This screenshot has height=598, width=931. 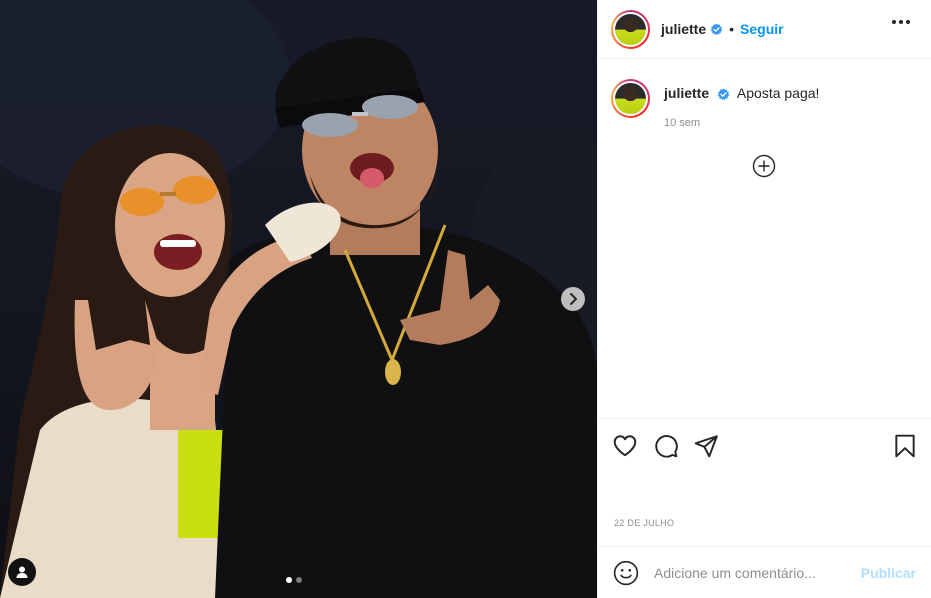 I want to click on carousel-dot, so click(x=299, y=580).